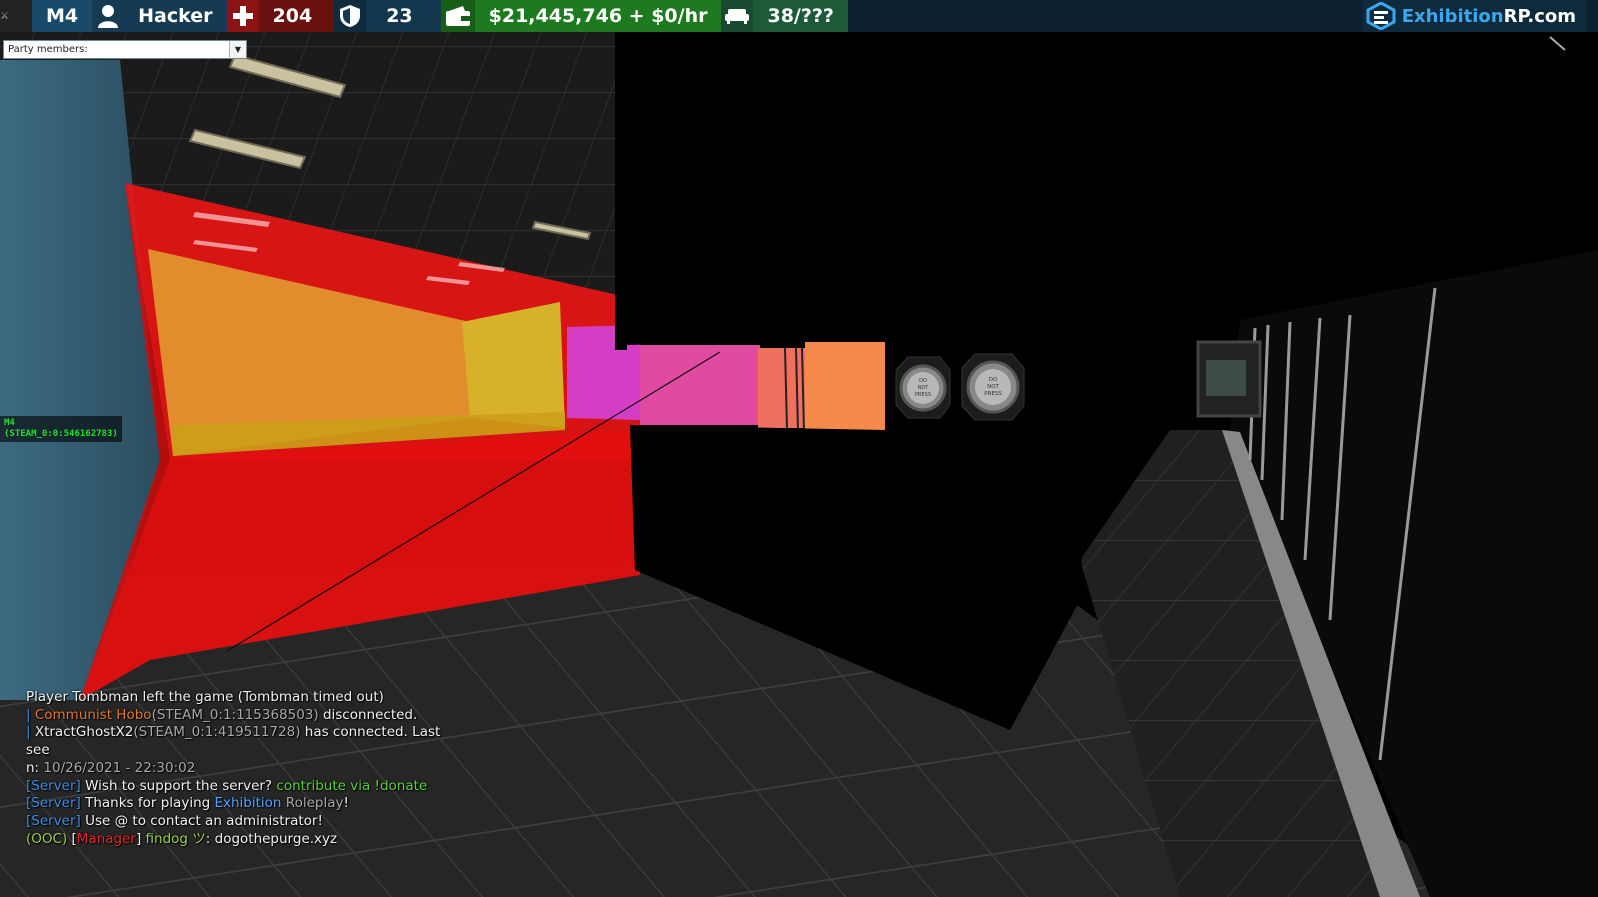 The width and height of the screenshot is (1598, 897). What do you see at coordinates (84, 732) in the screenshot?
I see `chat-player-name: XtractGhostX2` at bounding box center [84, 732].